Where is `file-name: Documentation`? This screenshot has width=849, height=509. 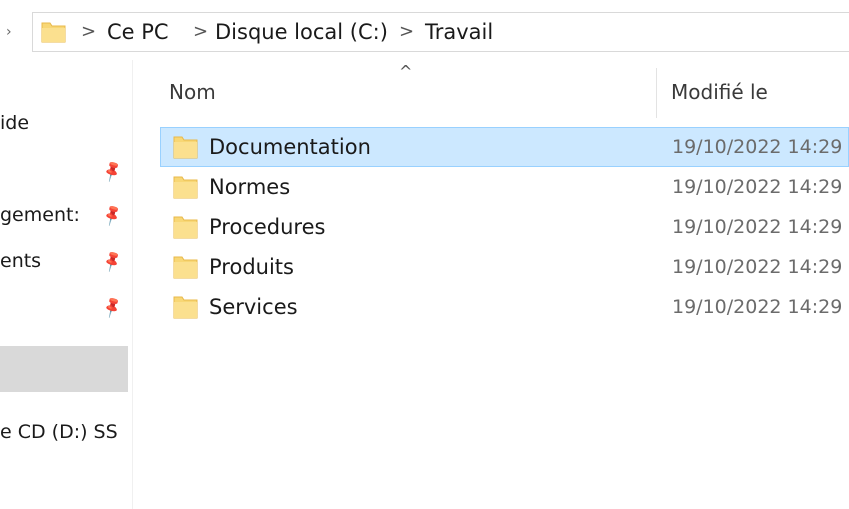
file-name: Documentation is located at coordinates (290, 147).